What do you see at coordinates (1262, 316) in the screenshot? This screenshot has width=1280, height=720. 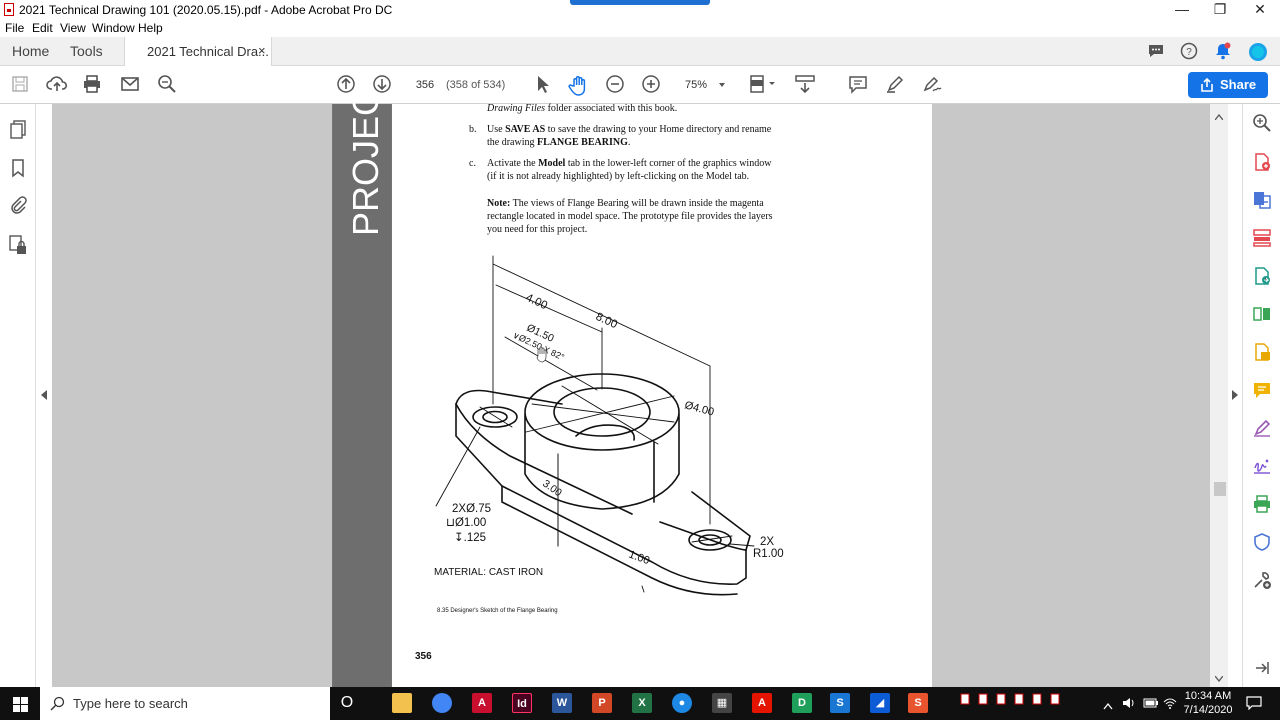 I see `compare-files-icon` at bounding box center [1262, 316].